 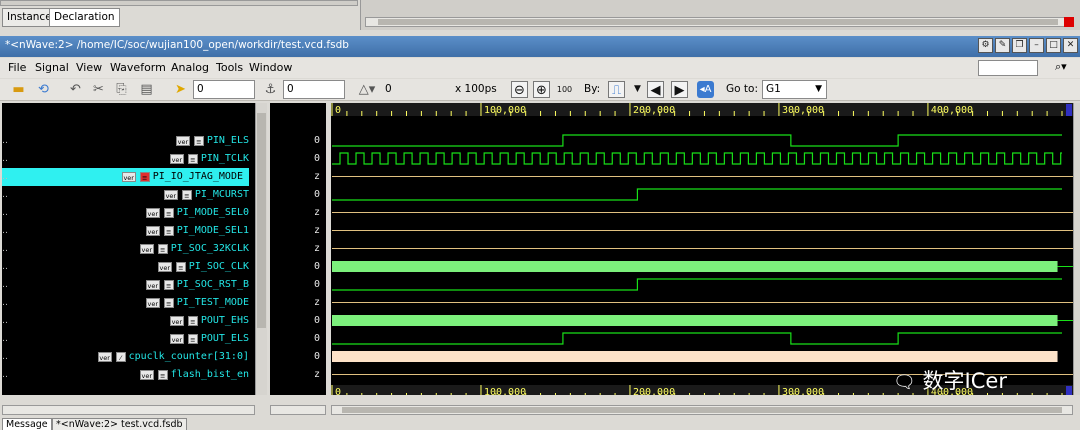 What do you see at coordinates (697, 158) in the screenshot?
I see `clock-trace` at bounding box center [697, 158].